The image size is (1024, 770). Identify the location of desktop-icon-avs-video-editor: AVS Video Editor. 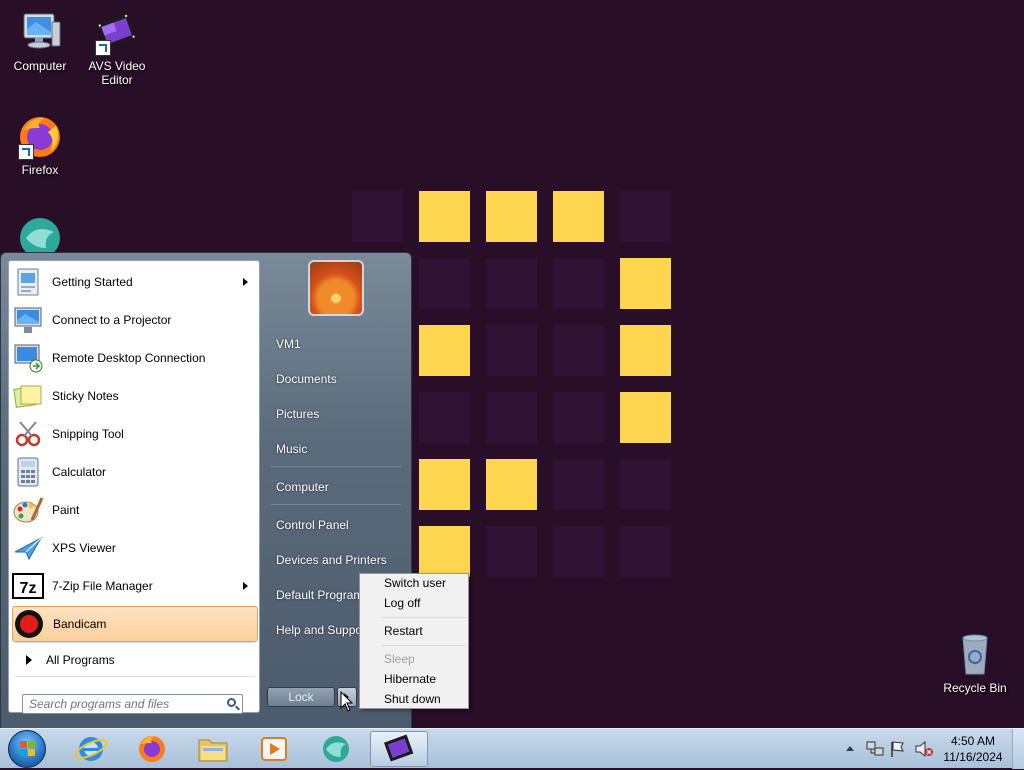
(117, 47).